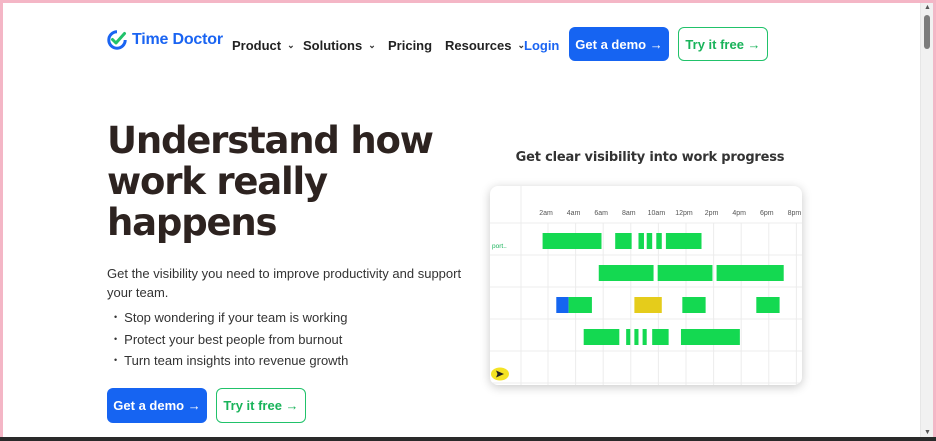 This screenshot has height=441, width=936. What do you see at coordinates (333, 45) in the screenshot?
I see `nav-solutions-label: Solutions` at bounding box center [333, 45].